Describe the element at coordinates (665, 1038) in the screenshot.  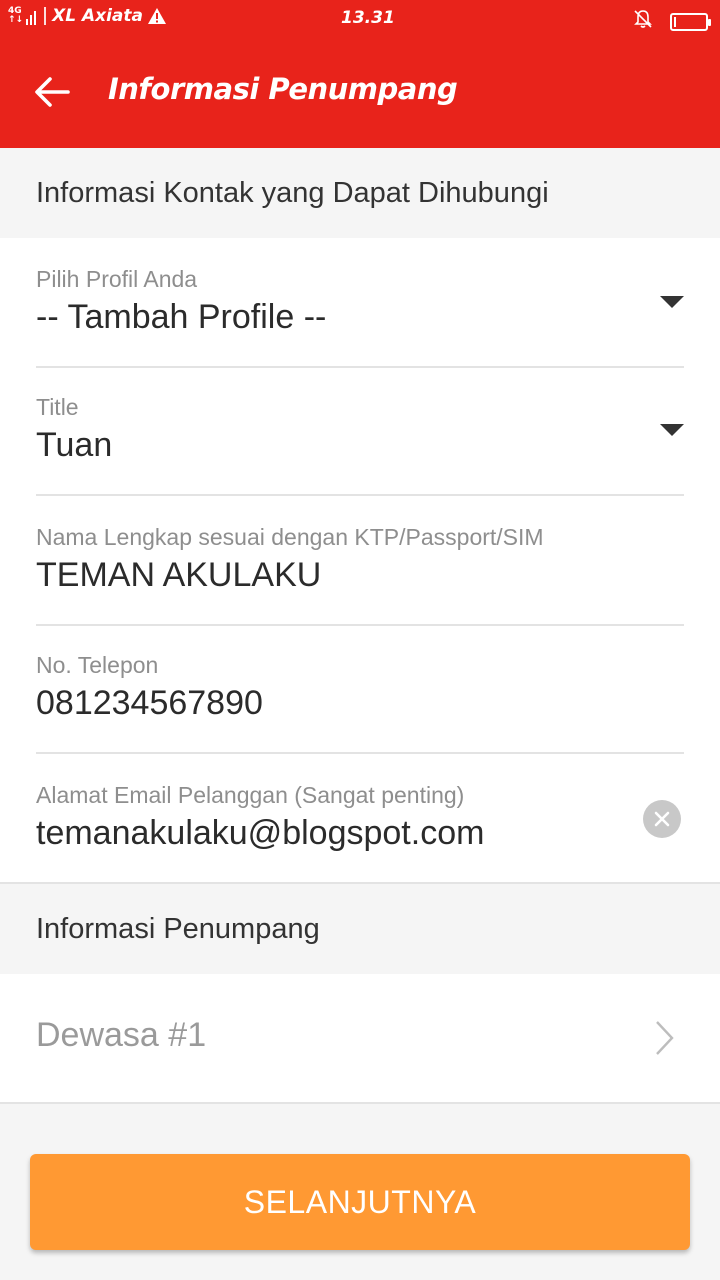
I see `chevron-right-icon` at that location.